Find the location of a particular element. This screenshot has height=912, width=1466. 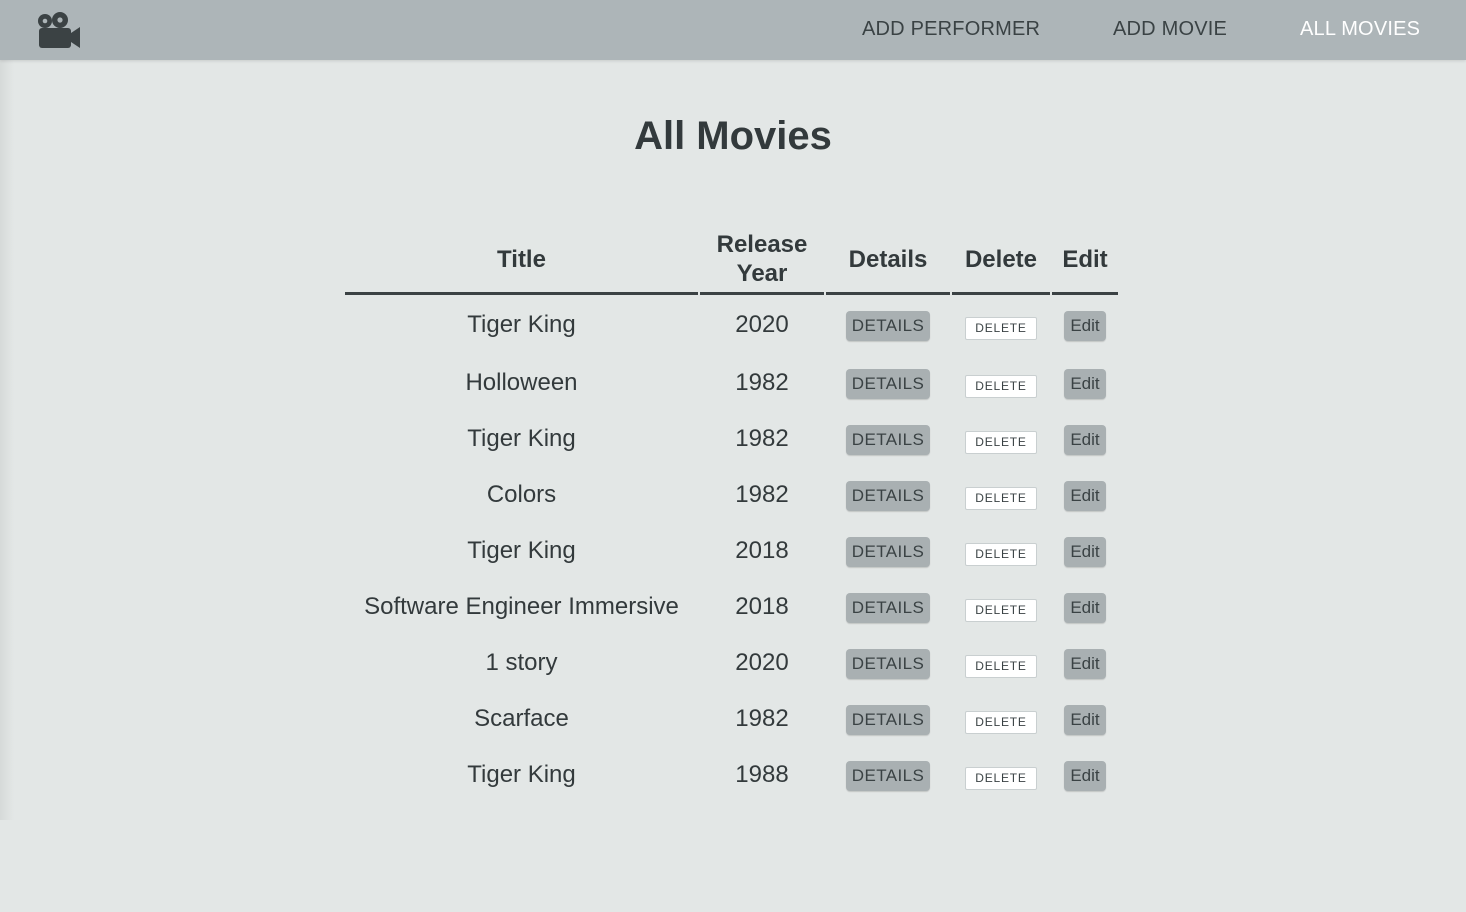

movie-title-cell: Holloween is located at coordinates (521, 382).